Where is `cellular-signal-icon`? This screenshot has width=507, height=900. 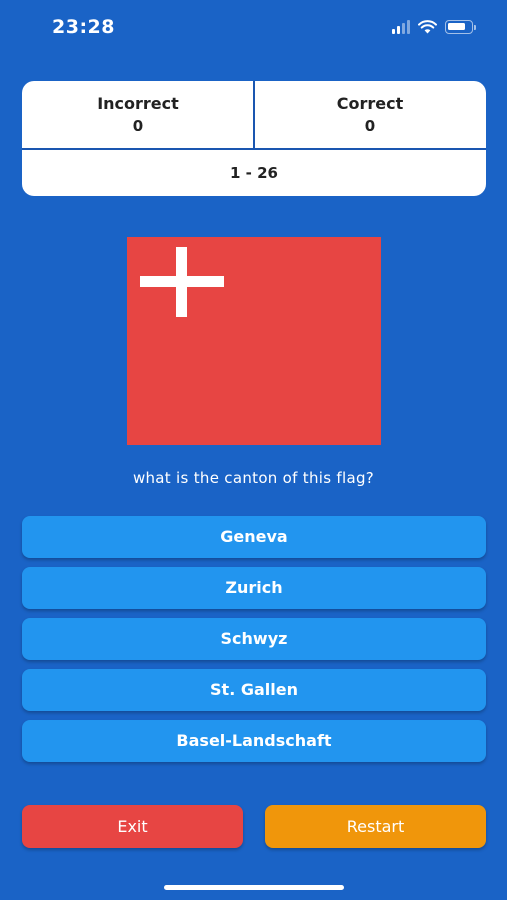 cellular-signal-icon is located at coordinates (401, 27).